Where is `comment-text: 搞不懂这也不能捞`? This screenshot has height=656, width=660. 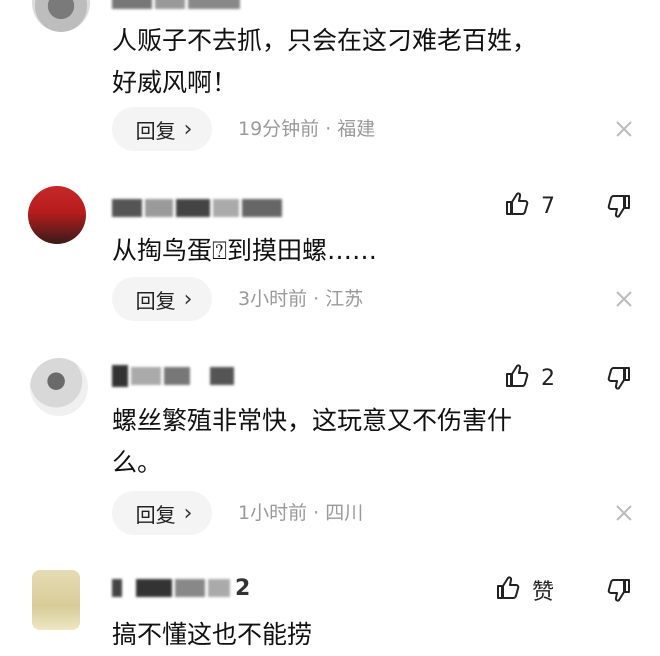
comment-text: 搞不懂这也不能捞 is located at coordinates (212, 634).